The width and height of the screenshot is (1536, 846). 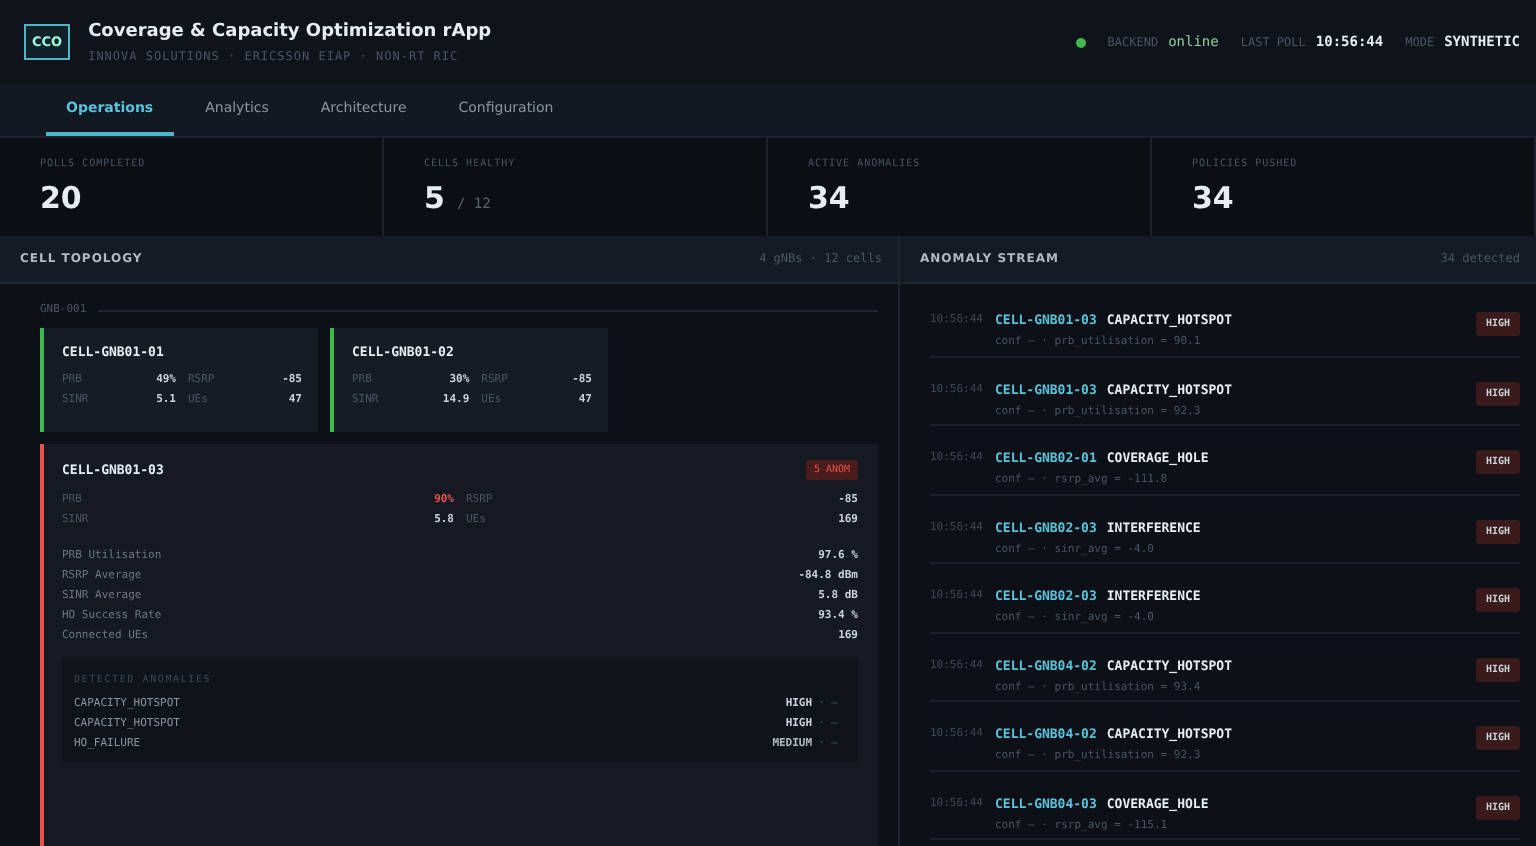 What do you see at coordinates (61, 198) in the screenshot?
I see `stat-value: 20` at bounding box center [61, 198].